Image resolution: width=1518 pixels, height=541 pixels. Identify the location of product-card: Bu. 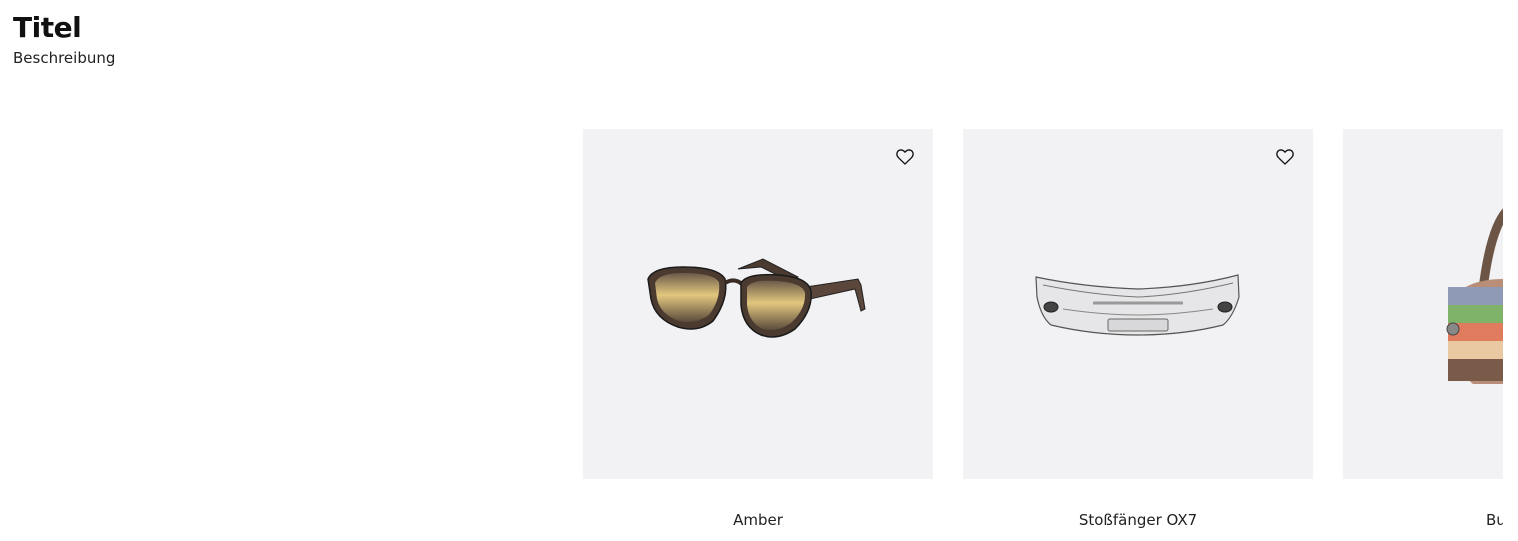
(1423, 329).